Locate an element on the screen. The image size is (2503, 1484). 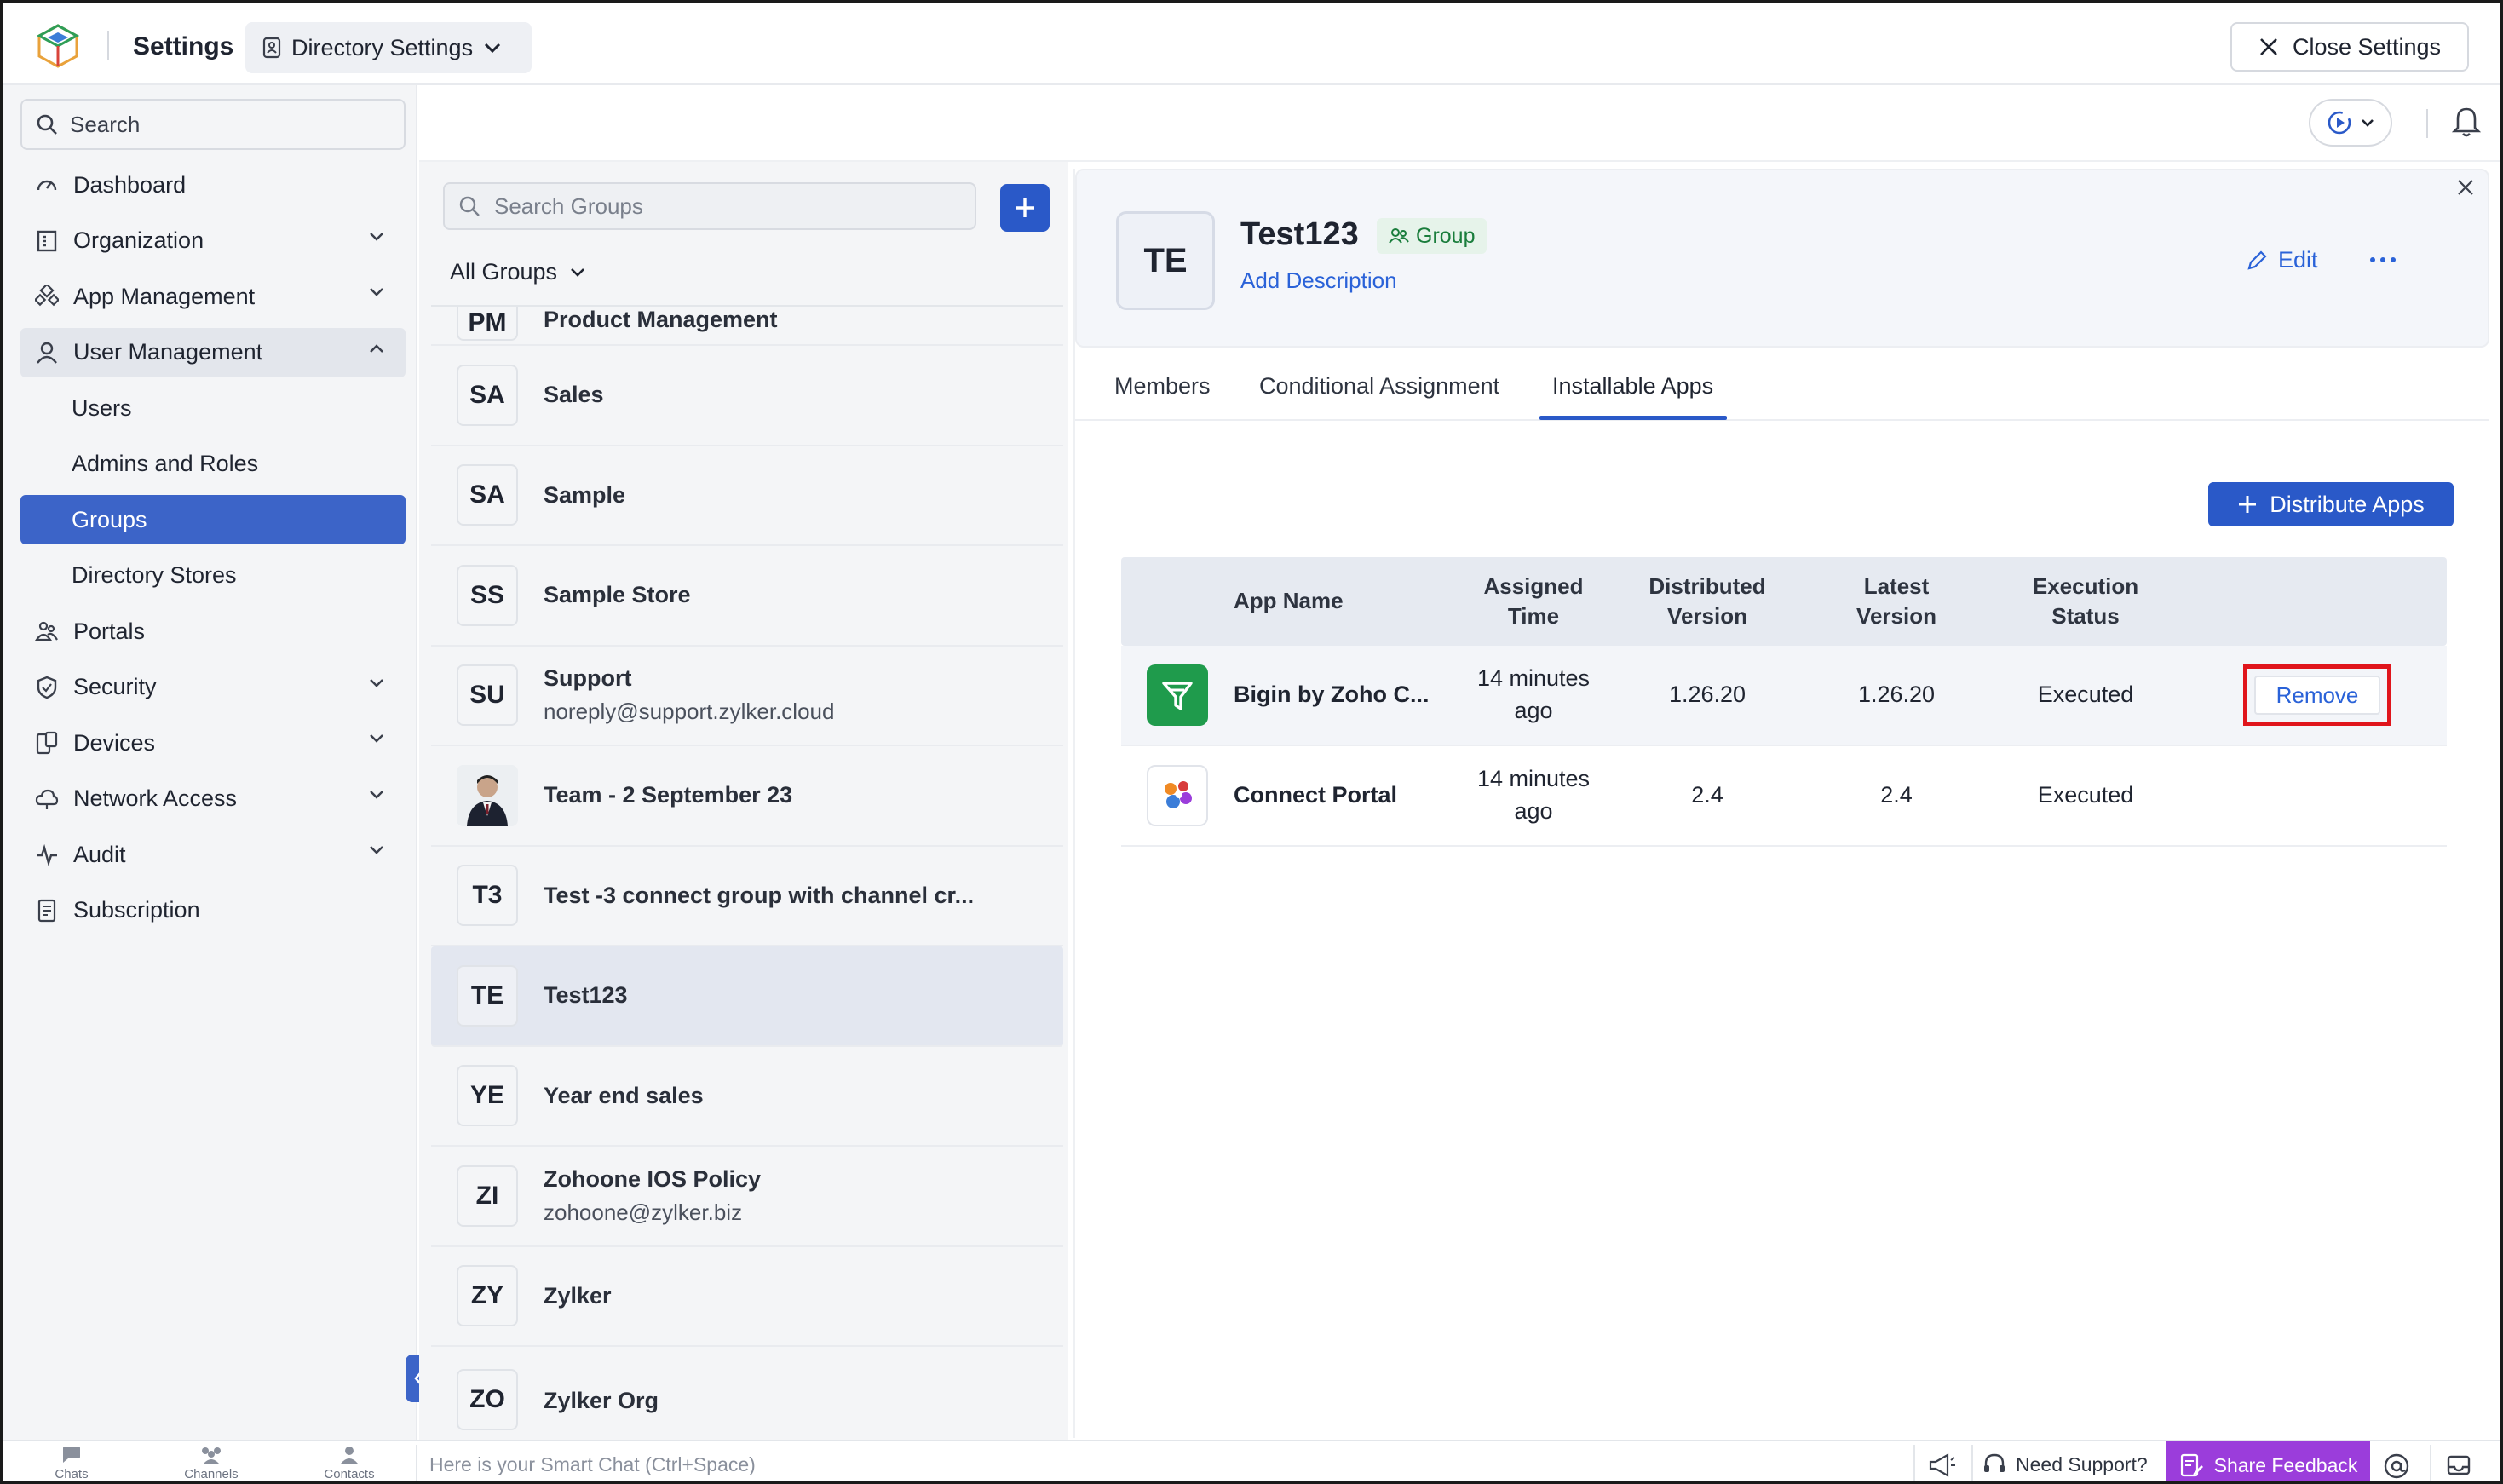
group-text: Test123 is located at coordinates (586, 995).